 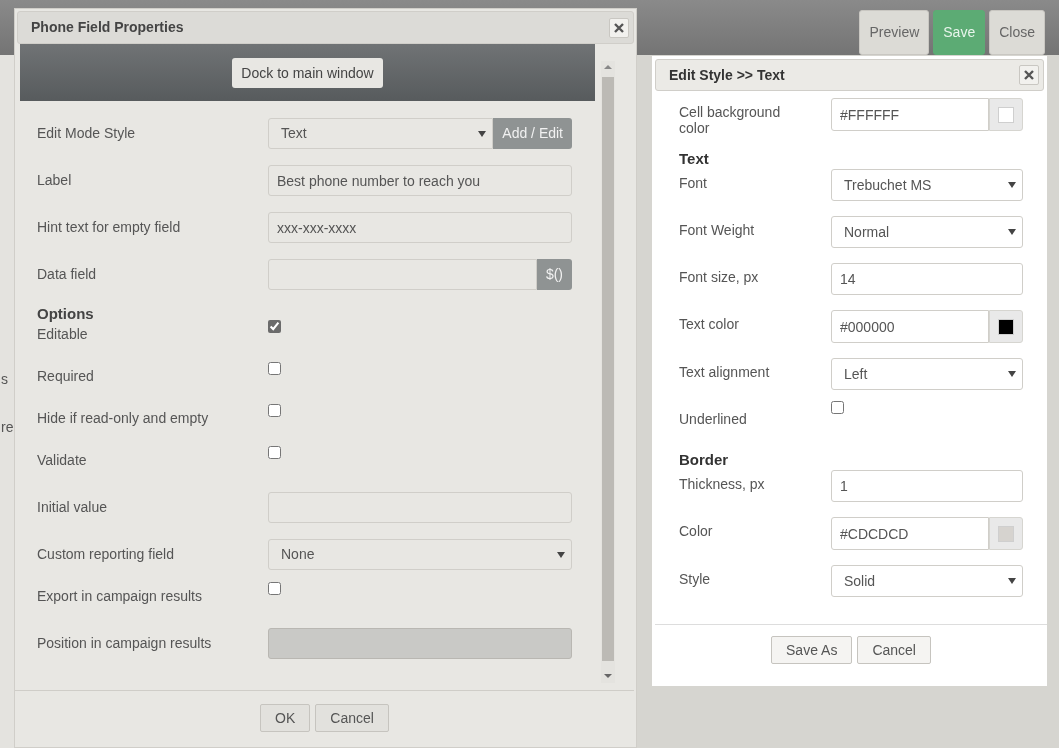 What do you see at coordinates (123, 418) in the screenshot?
I see `field-label: Hide if read-only and empty` at bounding box center [123, 418].